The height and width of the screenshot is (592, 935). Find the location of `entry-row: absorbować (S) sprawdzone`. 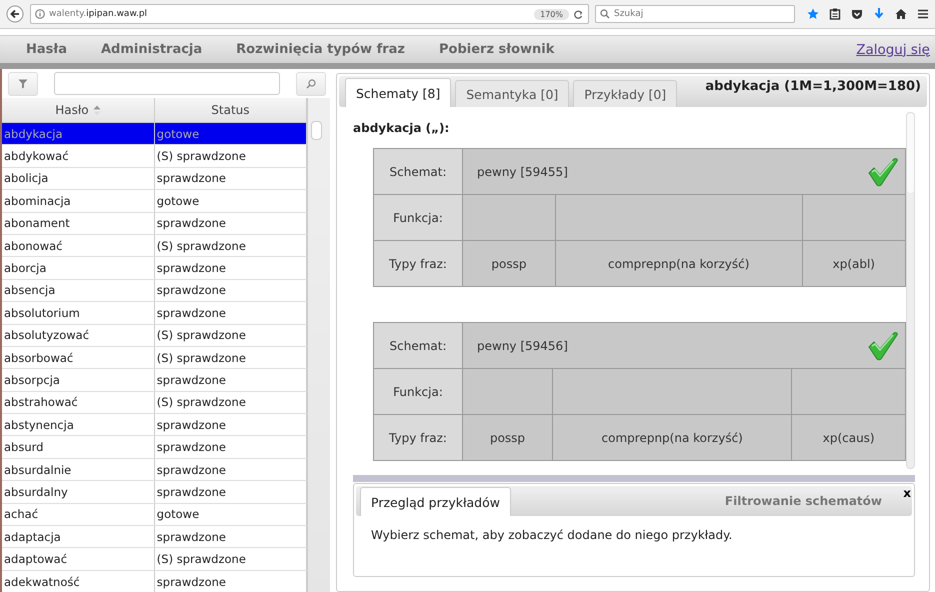

entry-row: absorbować (S) sprawdzone is located at coordinates (154, 357).